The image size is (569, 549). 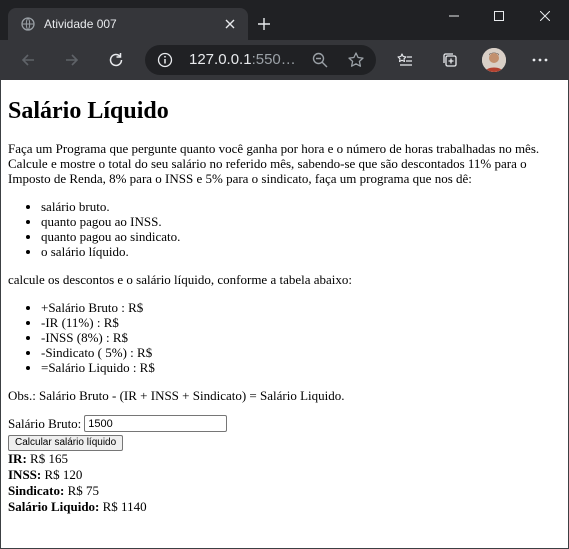 I want to click on tab-atividade: Atividade 007, so click(x=128, y=24).